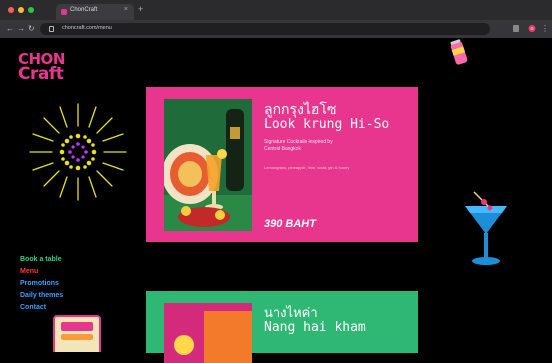  I want to click on logo-line-2: Craft, so click(41, 74).